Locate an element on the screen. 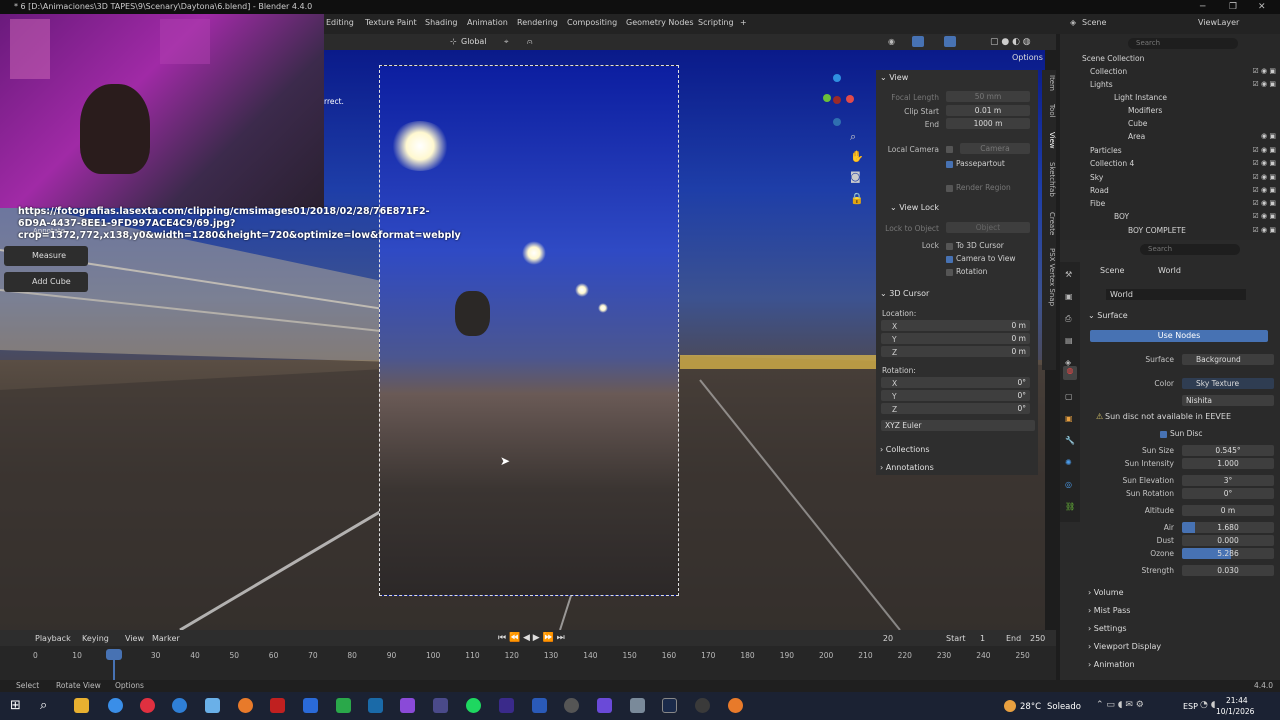 The image size is (1280, 720). close-button: ✕ is located at coordinates (1262, 7).